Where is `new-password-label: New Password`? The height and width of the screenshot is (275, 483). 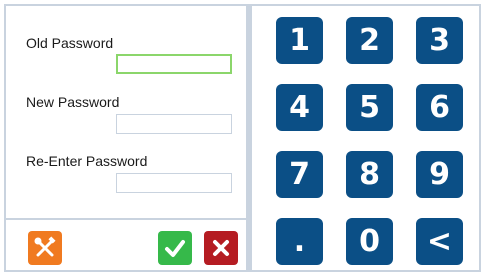 new-password-label: New Password is located at coordinates (73, 102).